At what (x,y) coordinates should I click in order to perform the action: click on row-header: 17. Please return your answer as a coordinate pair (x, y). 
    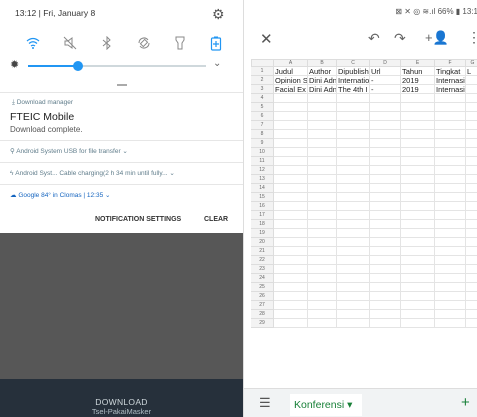
    Looking at the image, I should click on (262, 215).